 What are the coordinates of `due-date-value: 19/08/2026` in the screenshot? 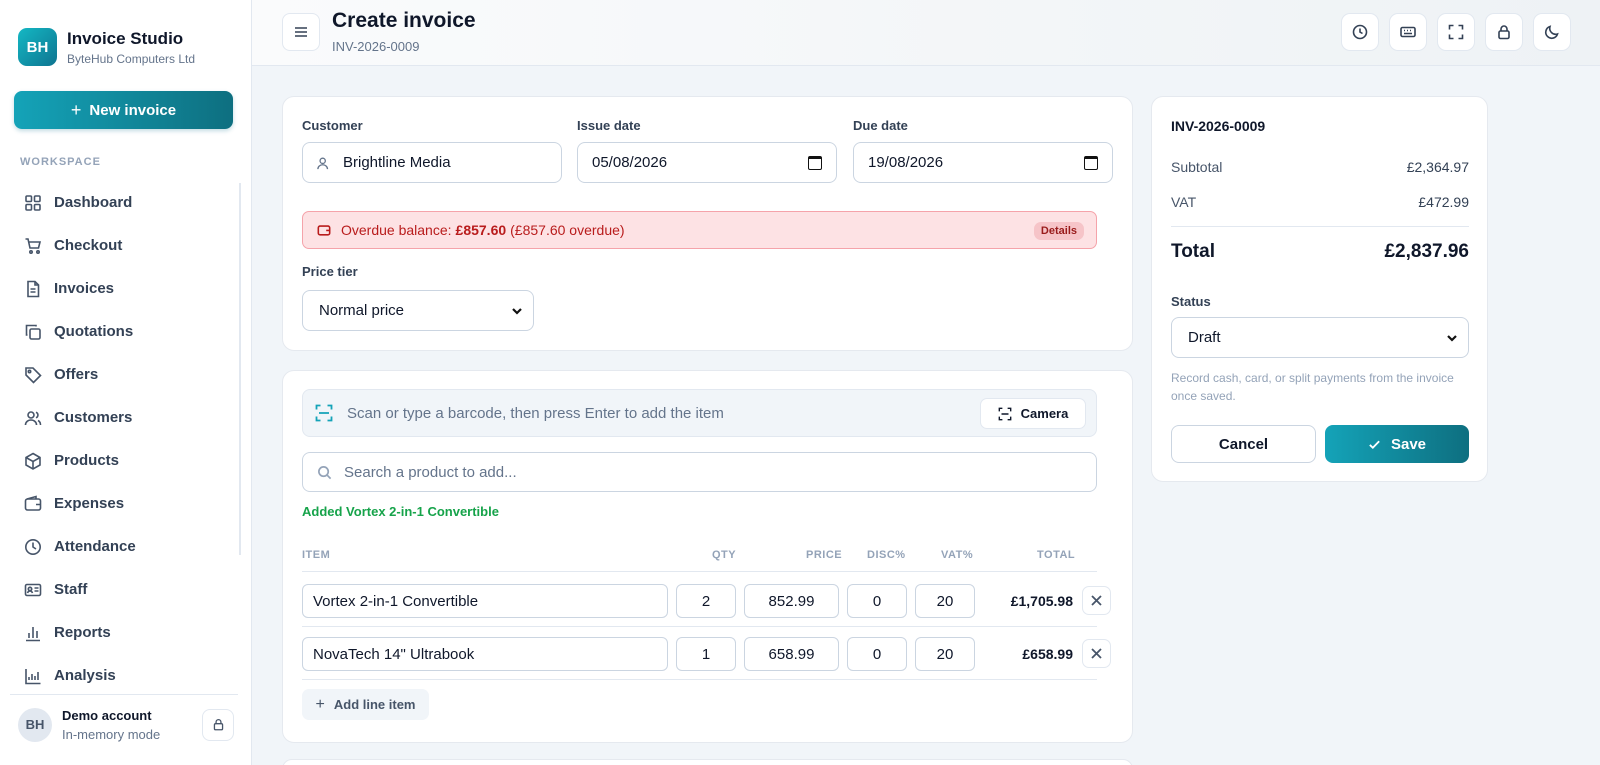 It's located at (906, 162).